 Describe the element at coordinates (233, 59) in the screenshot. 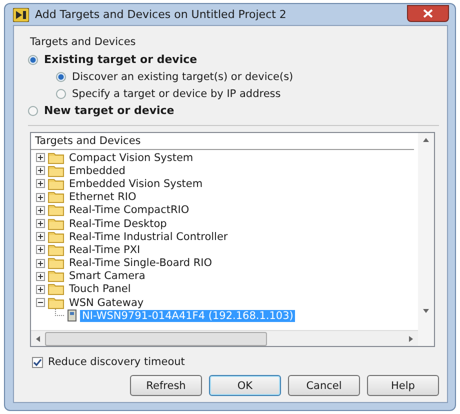

I see `radio-option: Existing target or device` at that location.